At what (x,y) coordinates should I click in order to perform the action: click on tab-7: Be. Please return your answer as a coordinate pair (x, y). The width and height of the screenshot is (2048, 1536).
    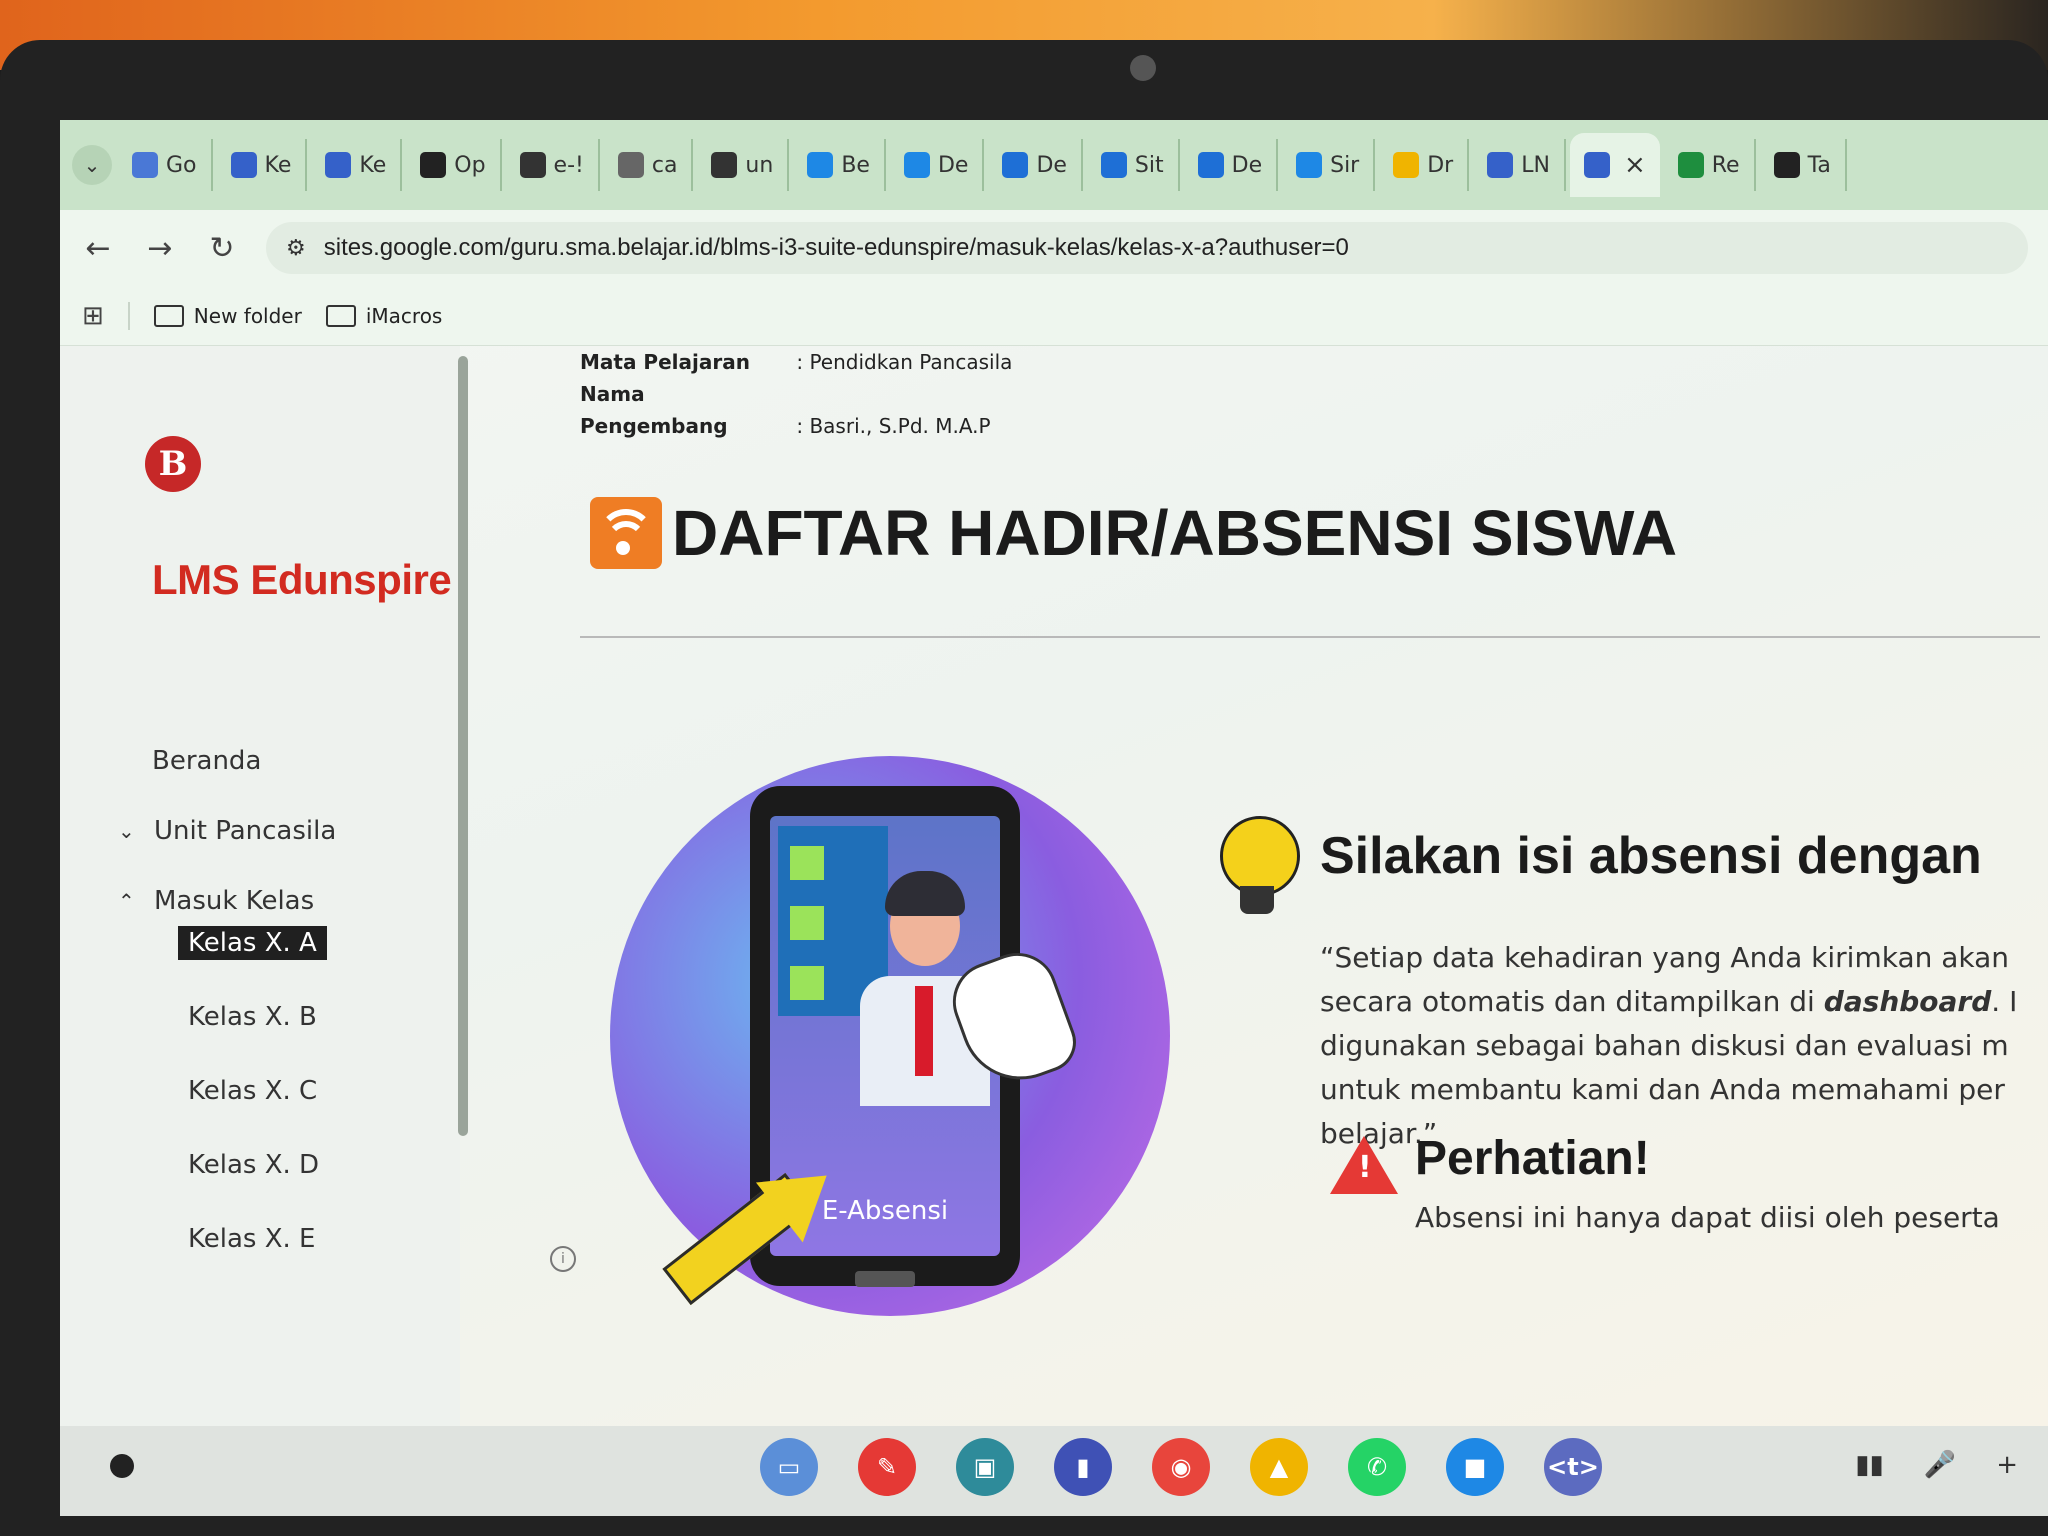
    Looking at the image, I should click on (839, 165).